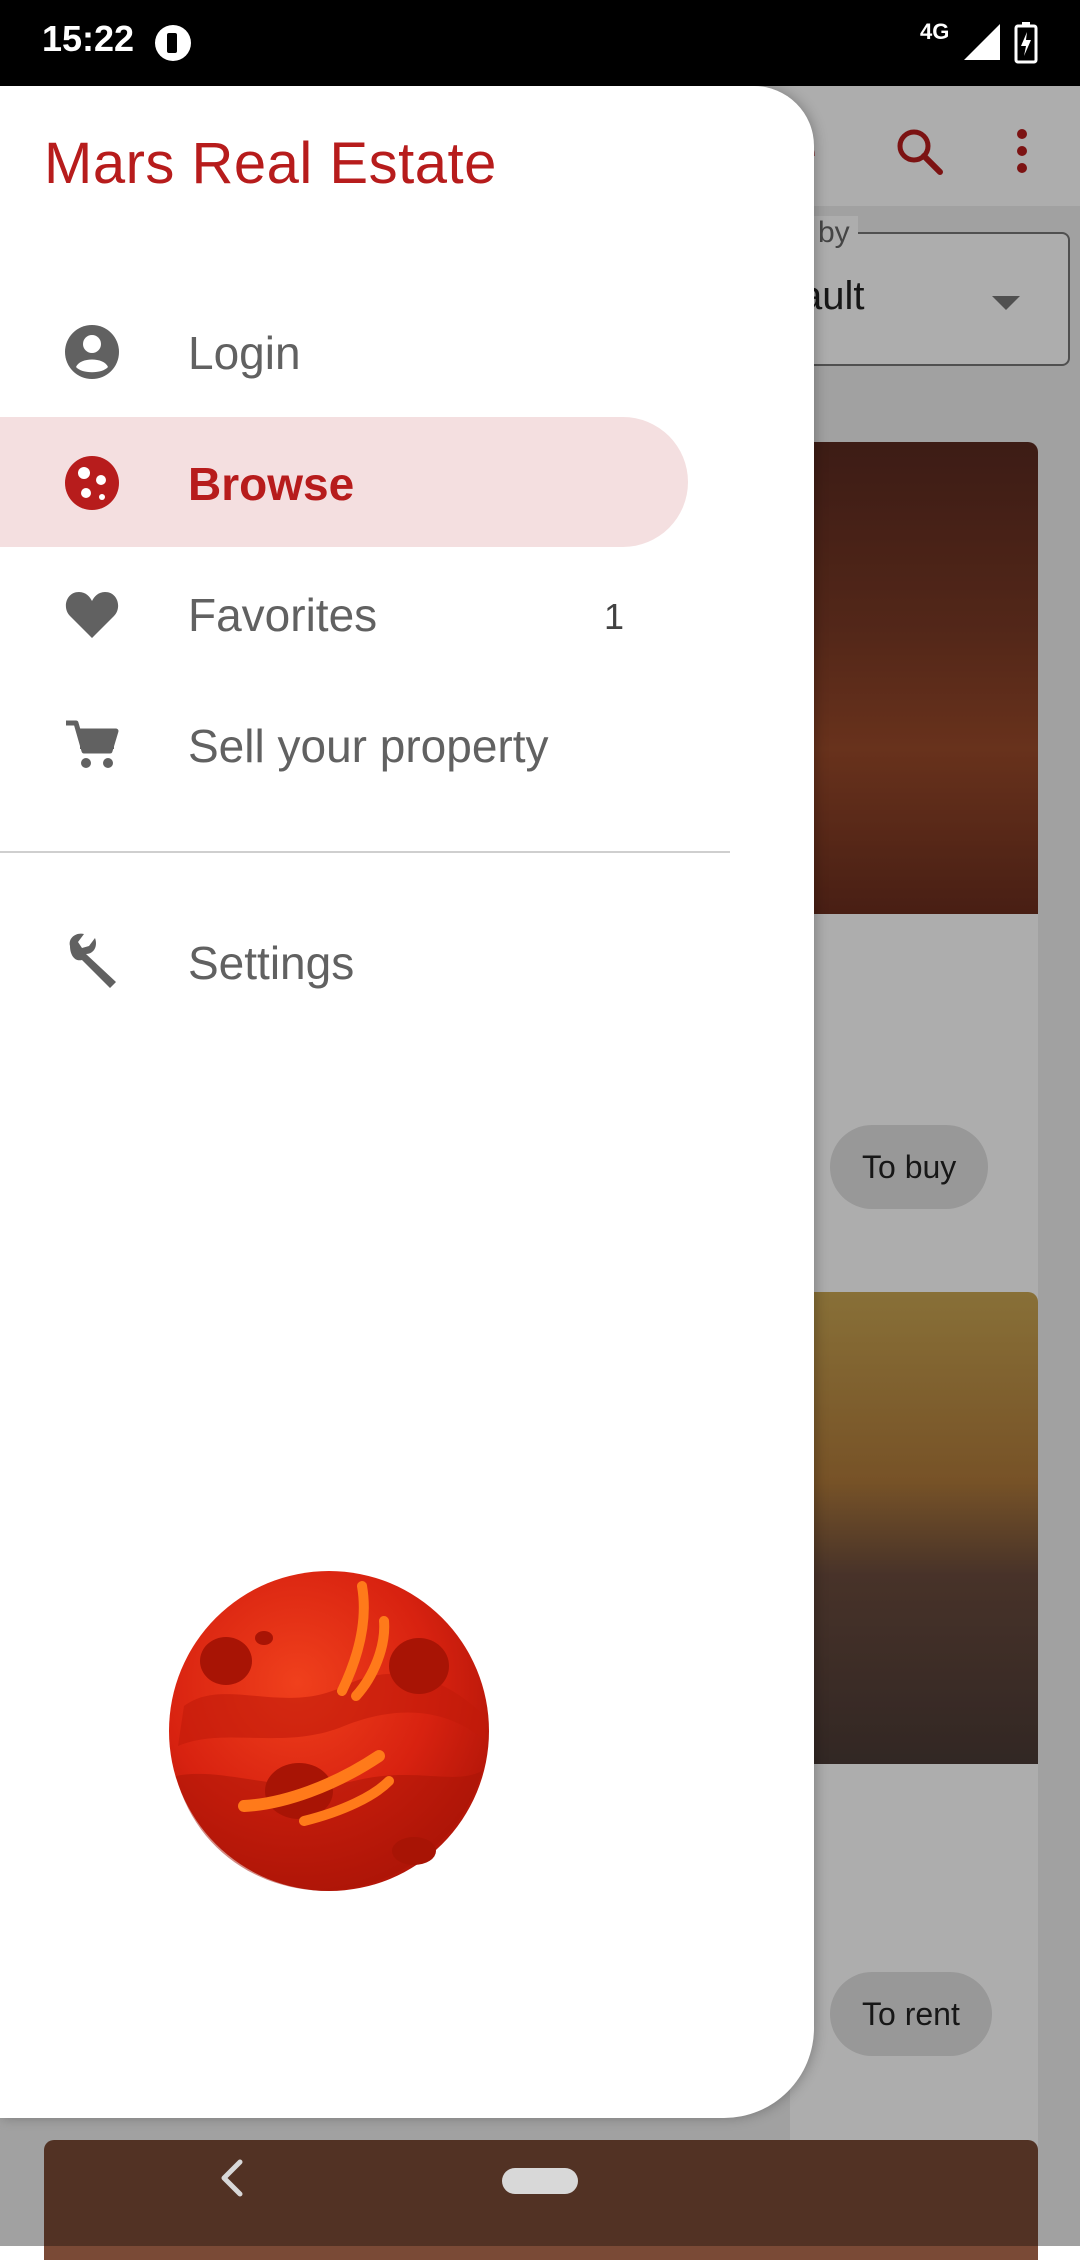 The image size is (1080, 2260). I want to click on drawer-item-sell-property: Sell your property, so click(344, 744).